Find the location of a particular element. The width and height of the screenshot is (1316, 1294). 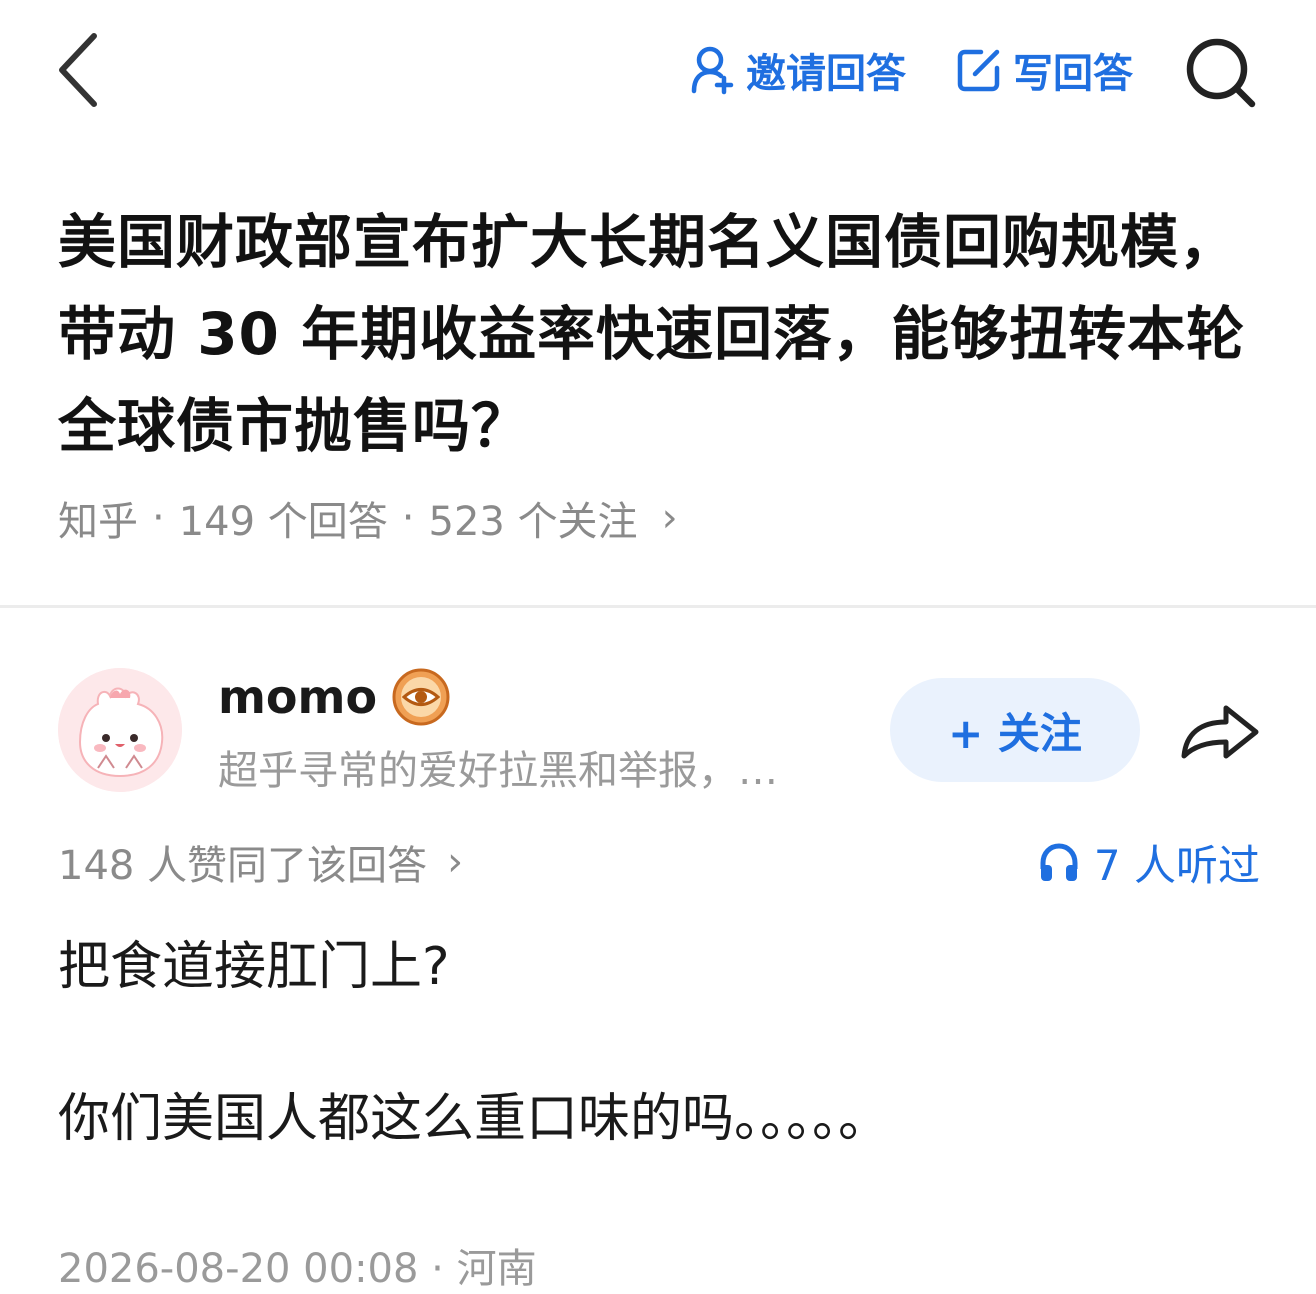

source-label: 知乎 is located at coordinates (98, 522).